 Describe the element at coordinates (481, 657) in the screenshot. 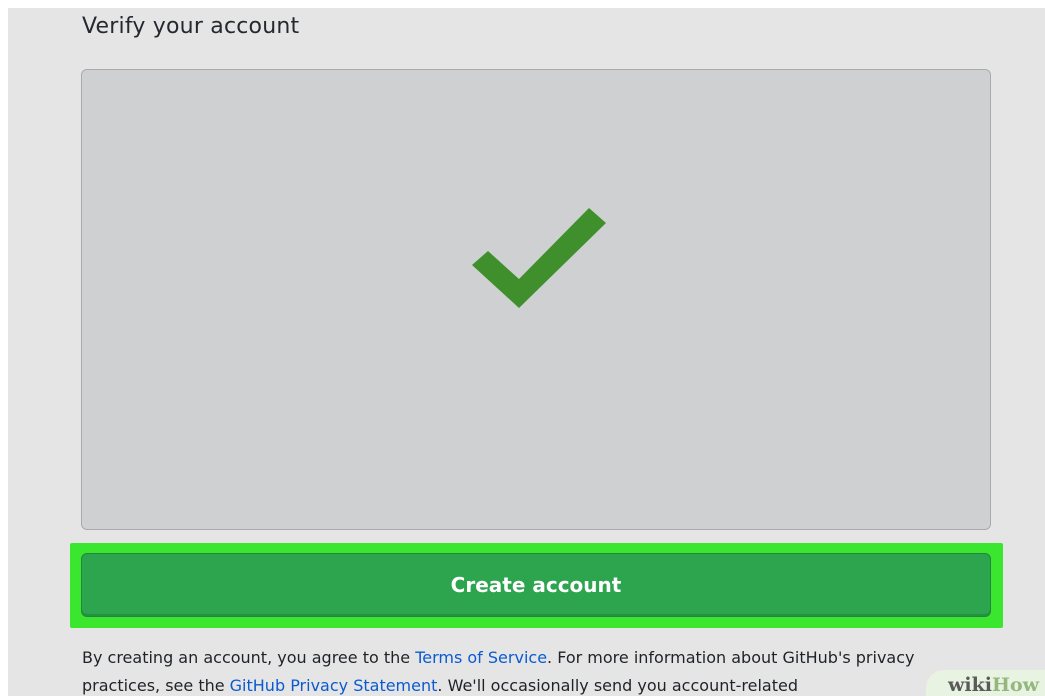

I see `terms-of-service-link: Terms of Service` at that location.